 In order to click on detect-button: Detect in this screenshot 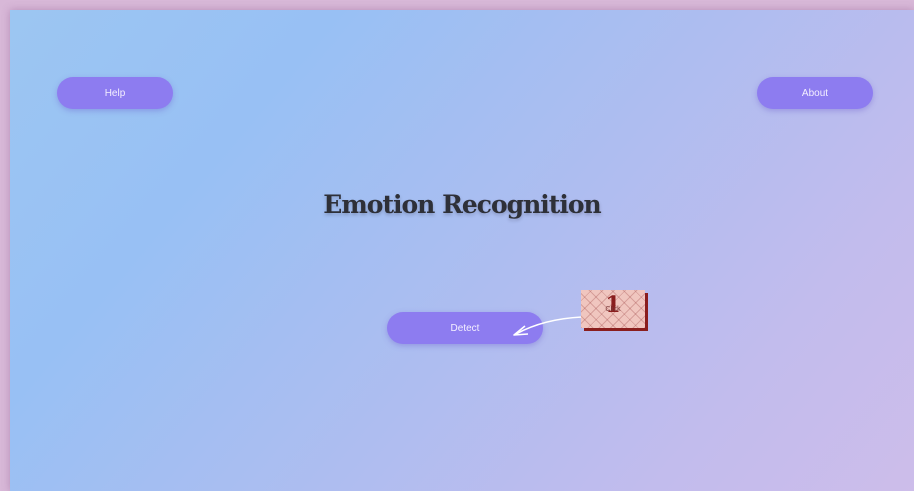, I will do `click(465, 328)`.